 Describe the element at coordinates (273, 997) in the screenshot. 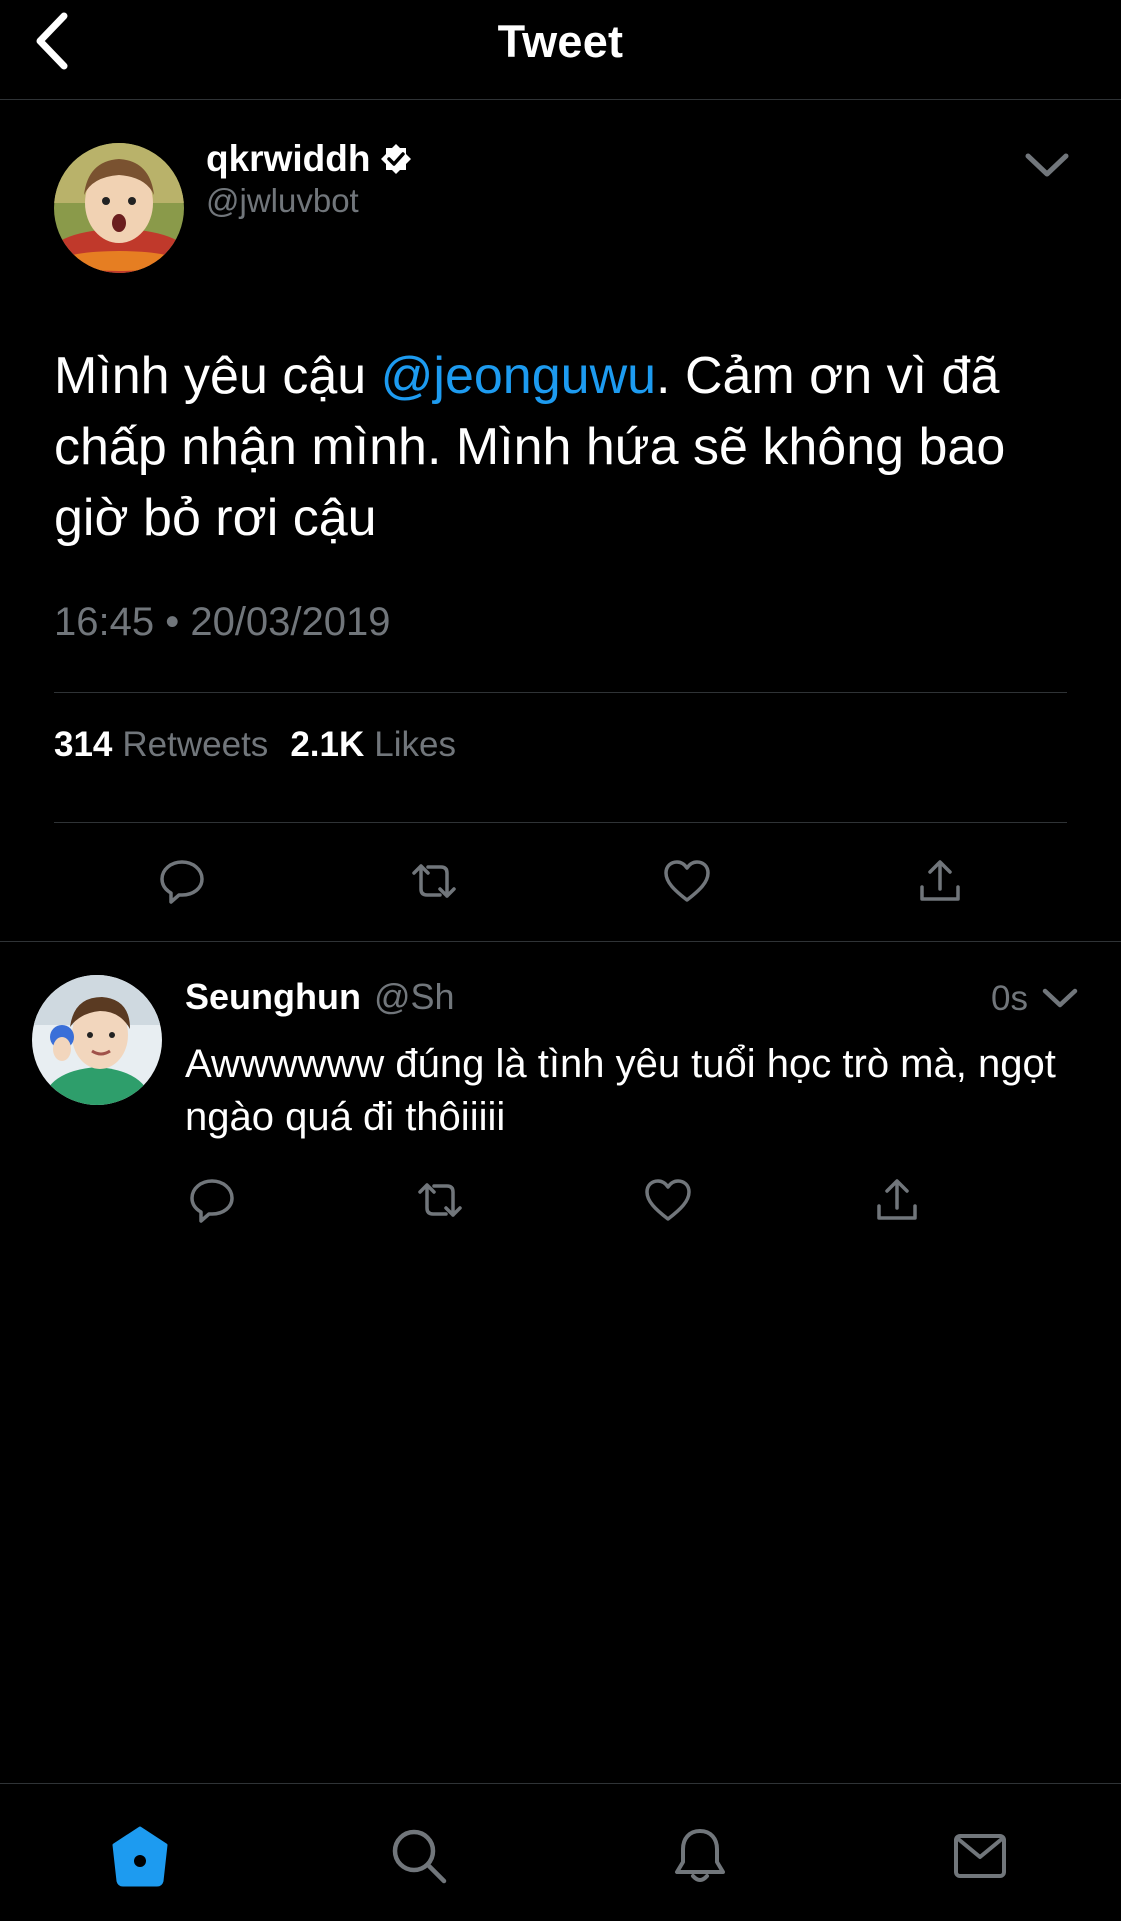

I see `reply-display-name: Seunghun` at that location.